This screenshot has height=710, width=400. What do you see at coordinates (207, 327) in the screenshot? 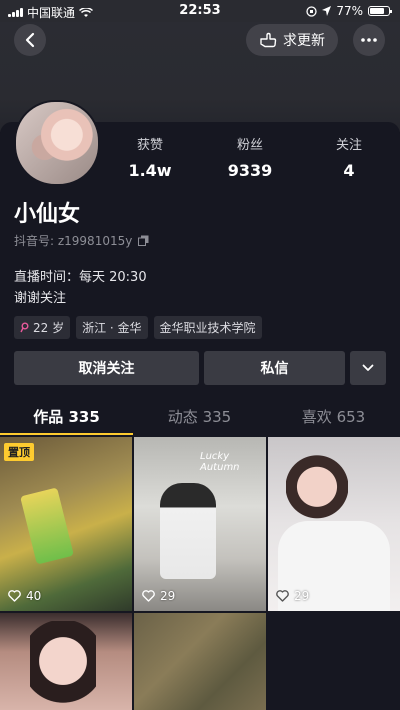
I see `school-tag: 金华职业技术学院` at bounding box center [207, 327].